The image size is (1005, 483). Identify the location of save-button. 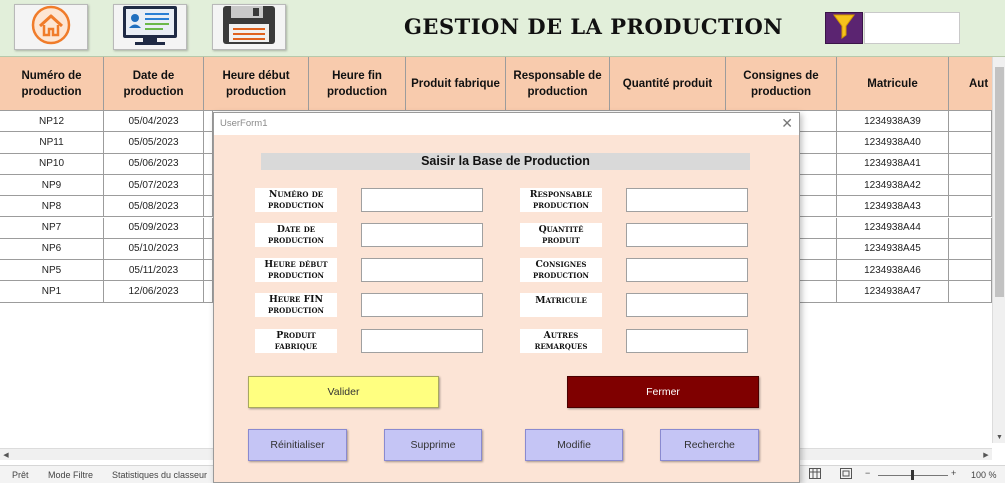
(249, 27).